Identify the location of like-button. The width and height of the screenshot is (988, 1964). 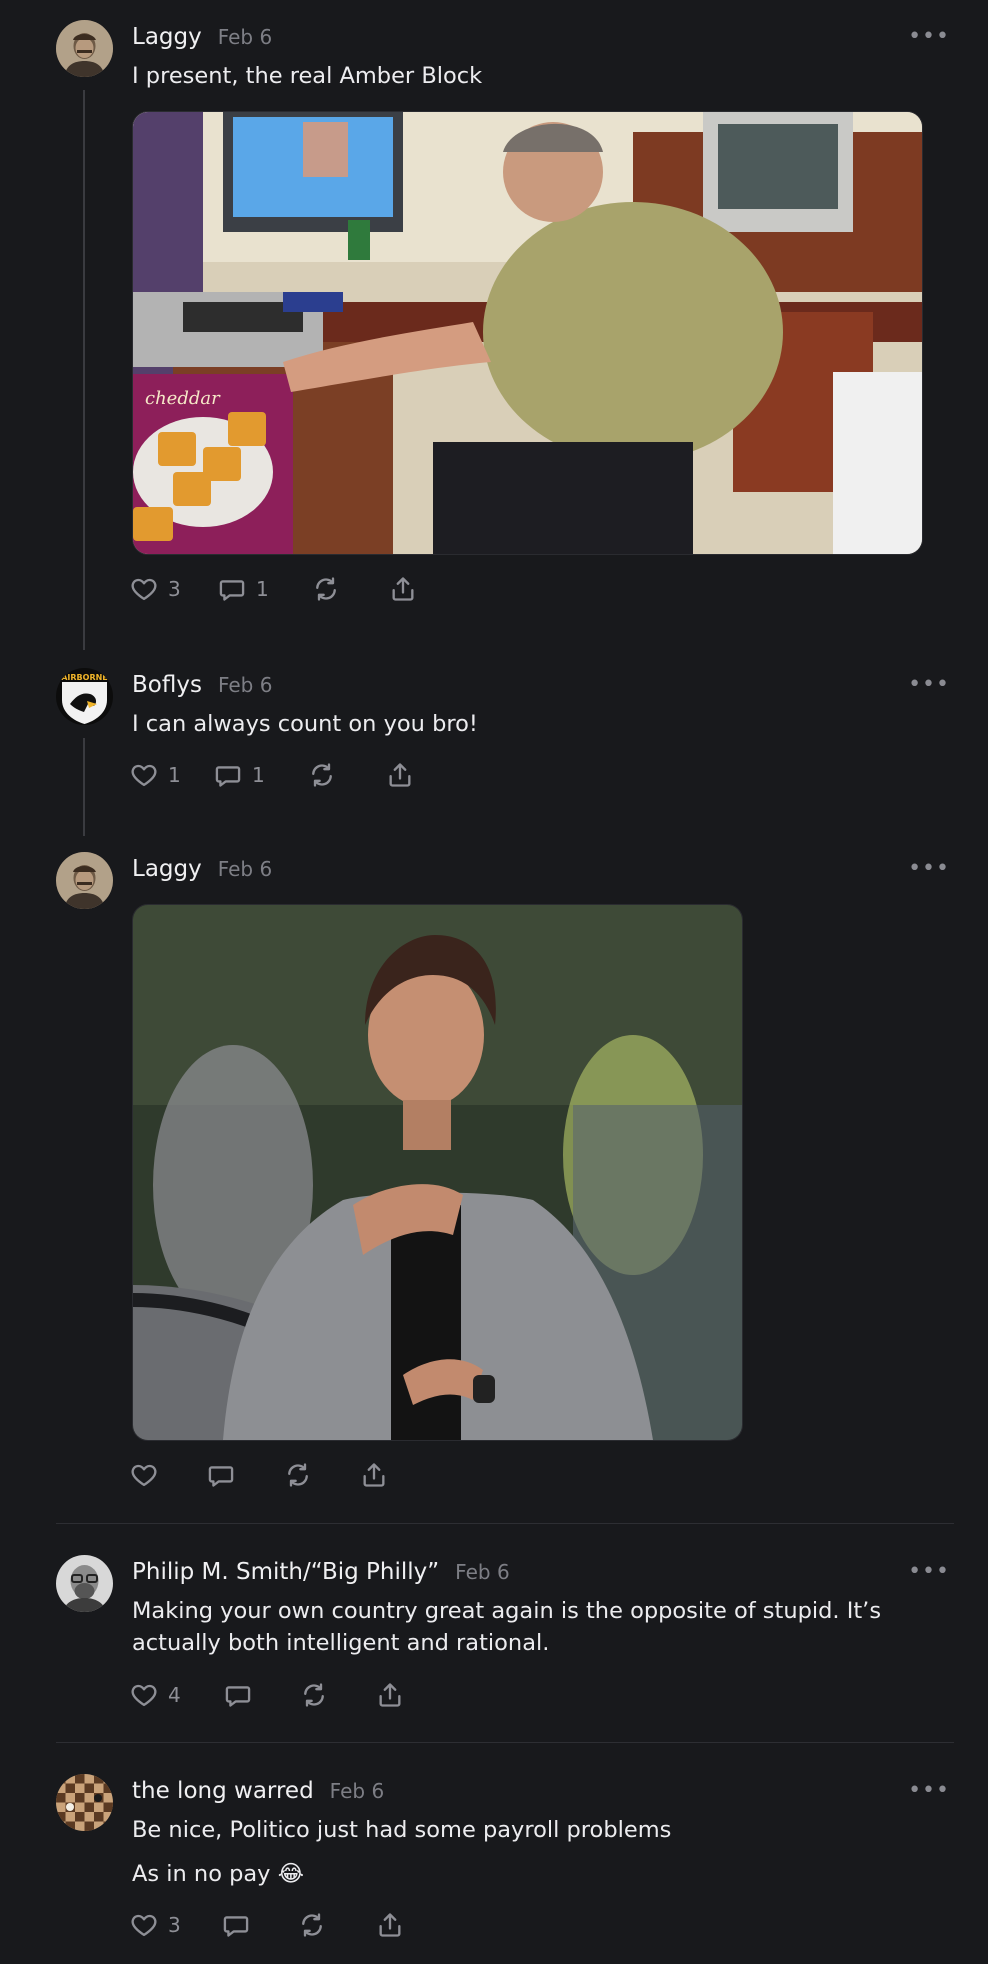
(149, 1475).